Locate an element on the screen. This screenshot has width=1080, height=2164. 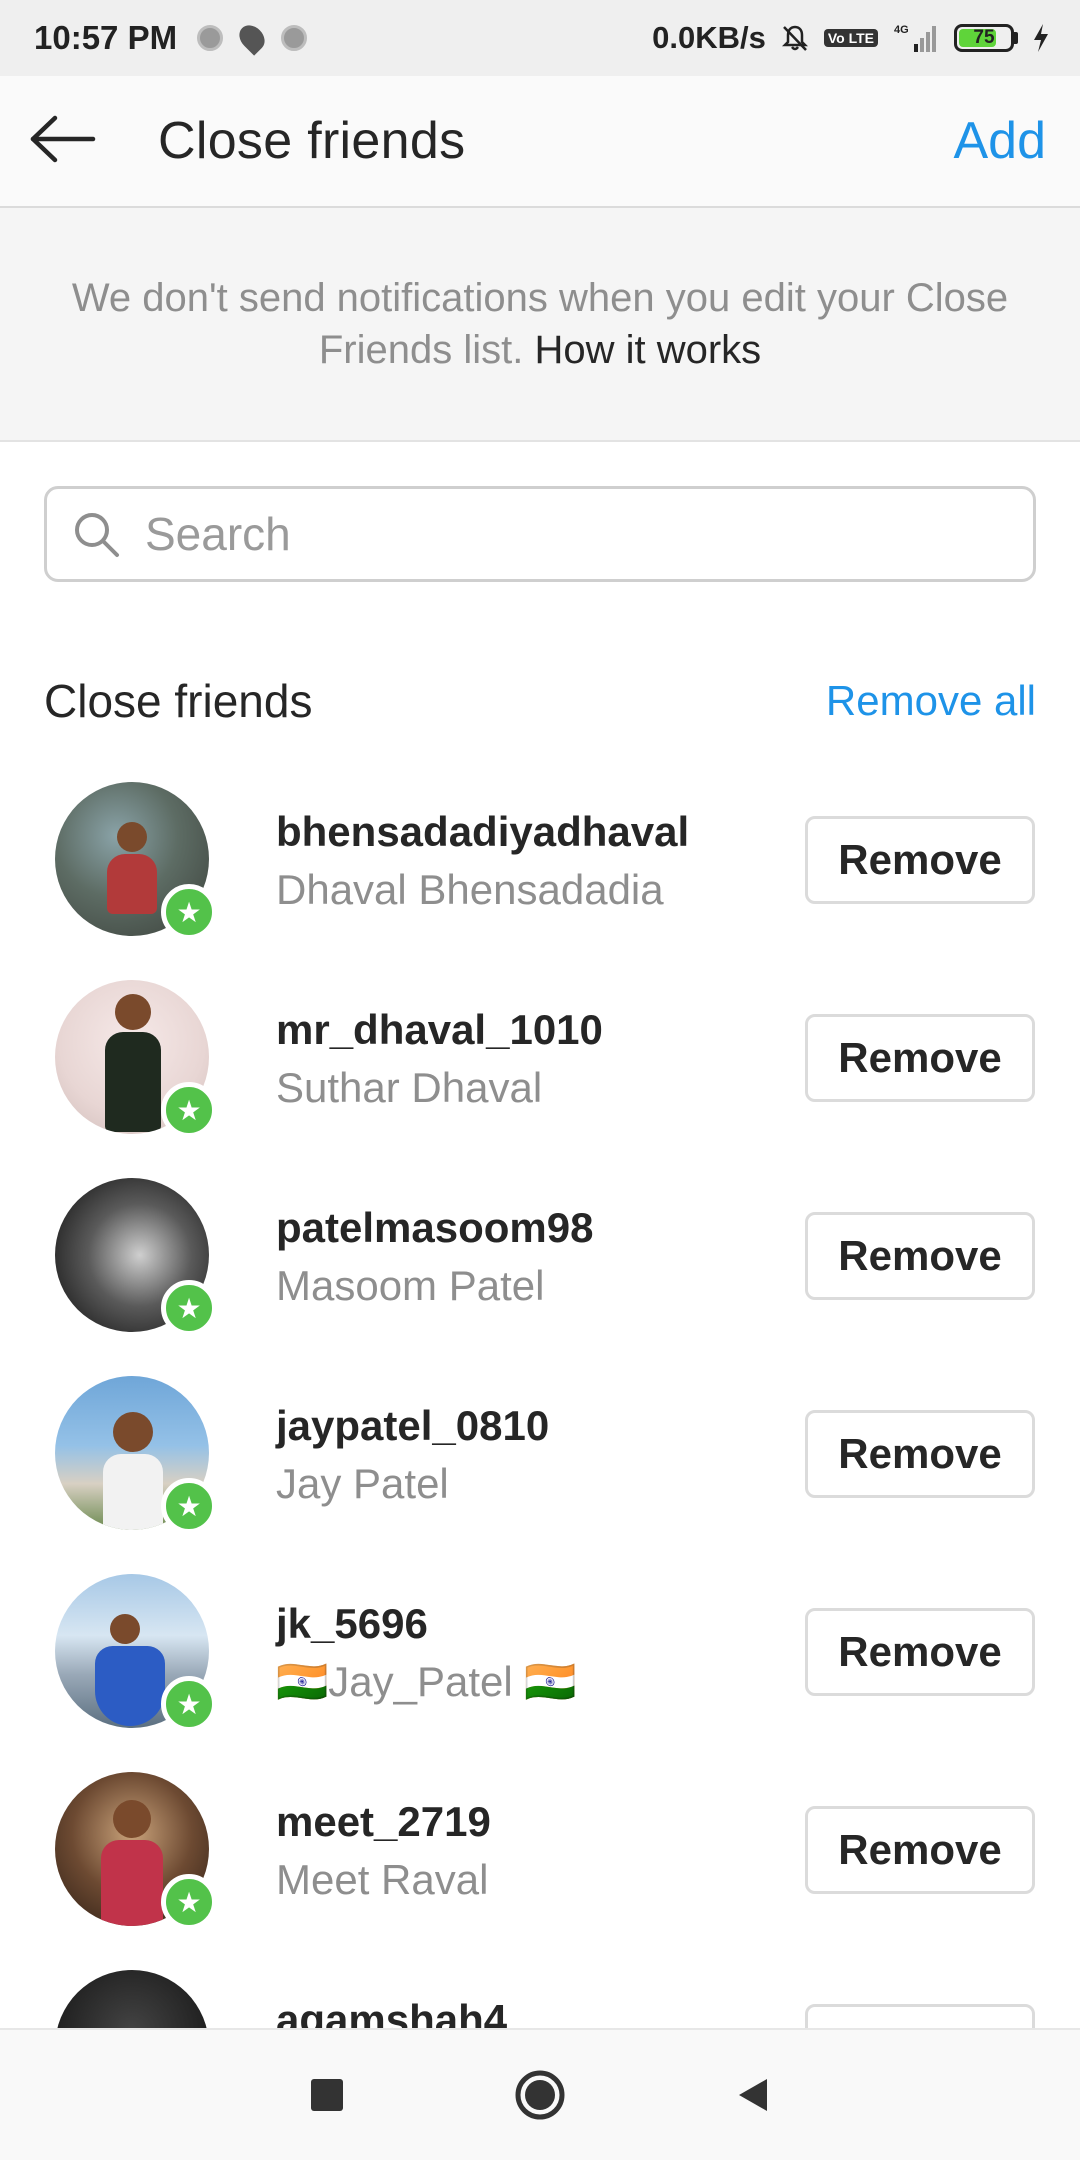
list-item: ★ patelmasoom98 Masoom Patel Remove is located at coordinates (540, 1273).